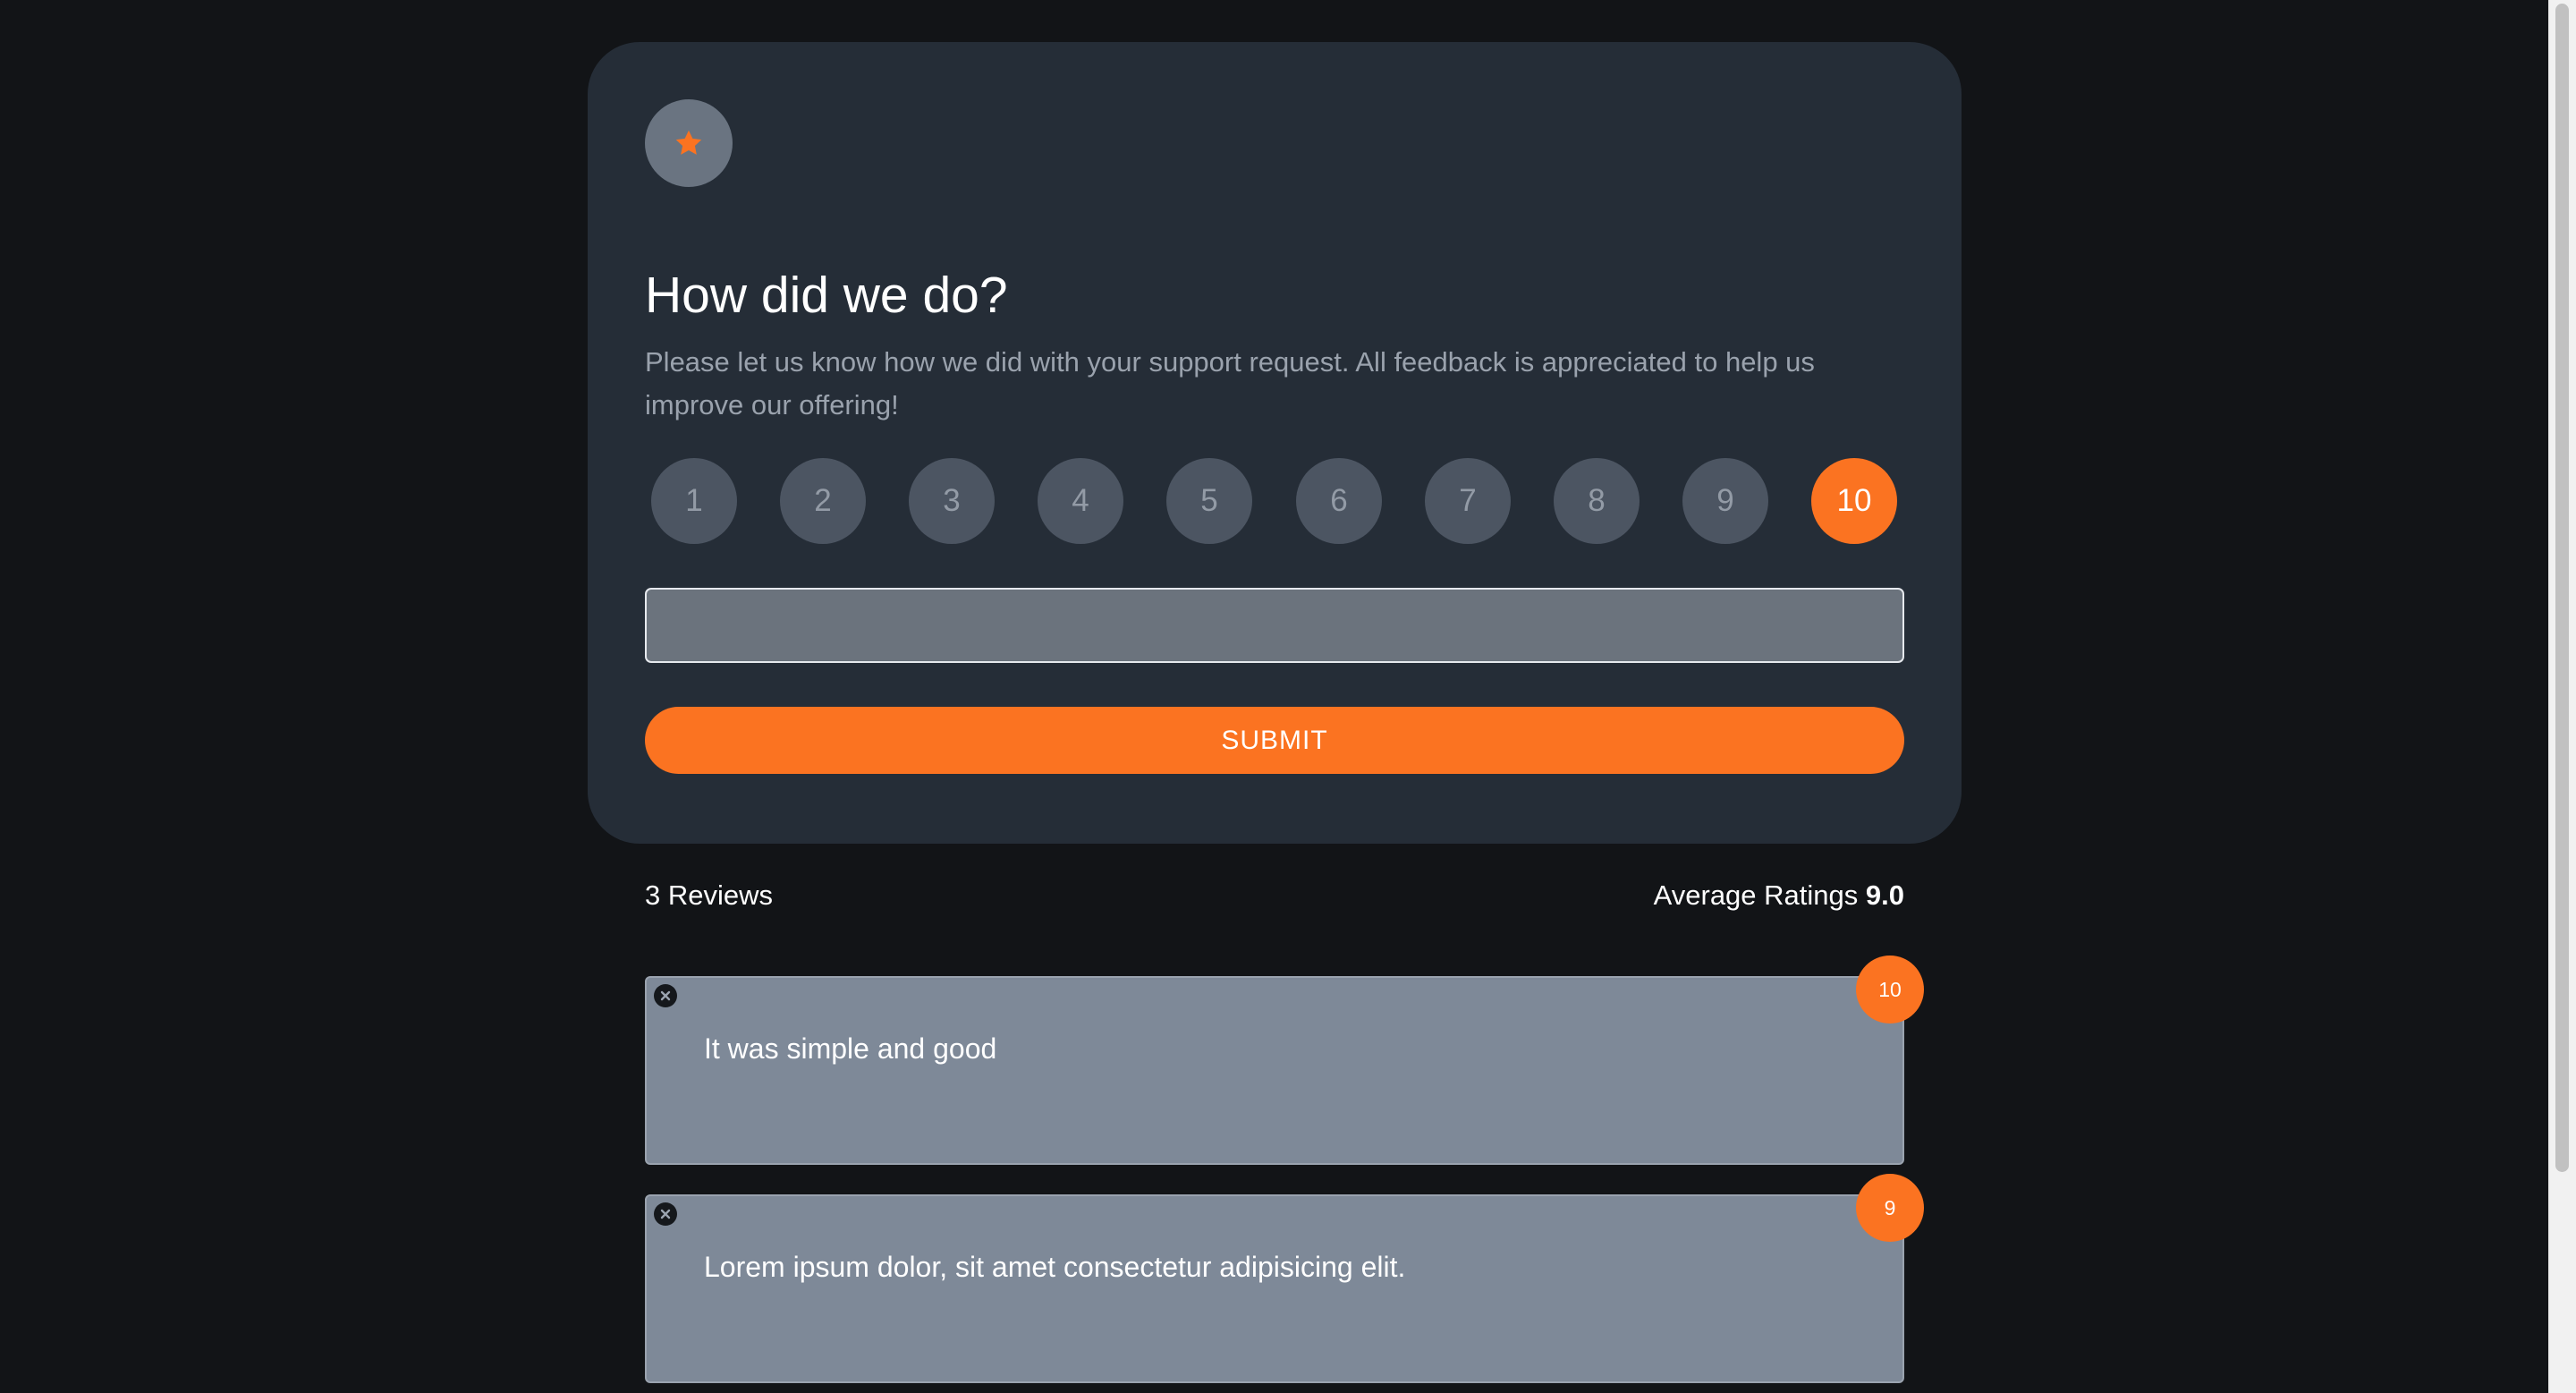  I want to click on review-input, so click(1274, 625).